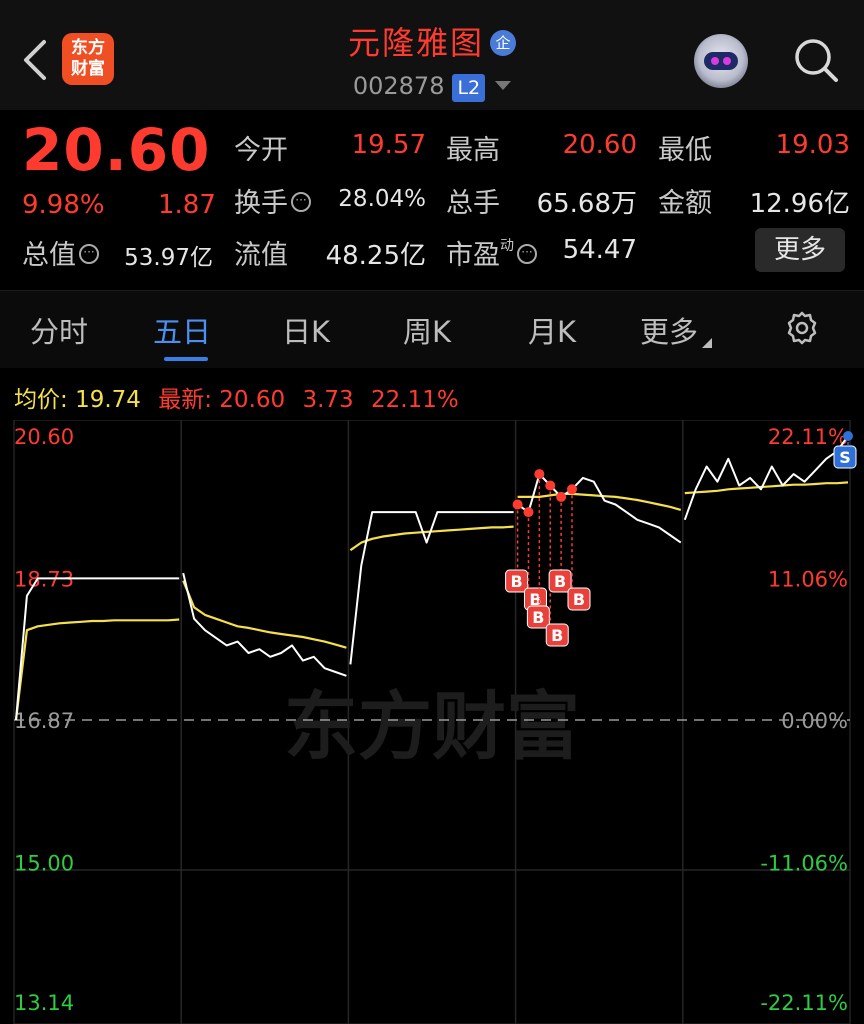  What do you see at coordinates (415, 43) in the screenshot?
I see `stock-name: 元隆雅图` at bounding box center [415, 43].